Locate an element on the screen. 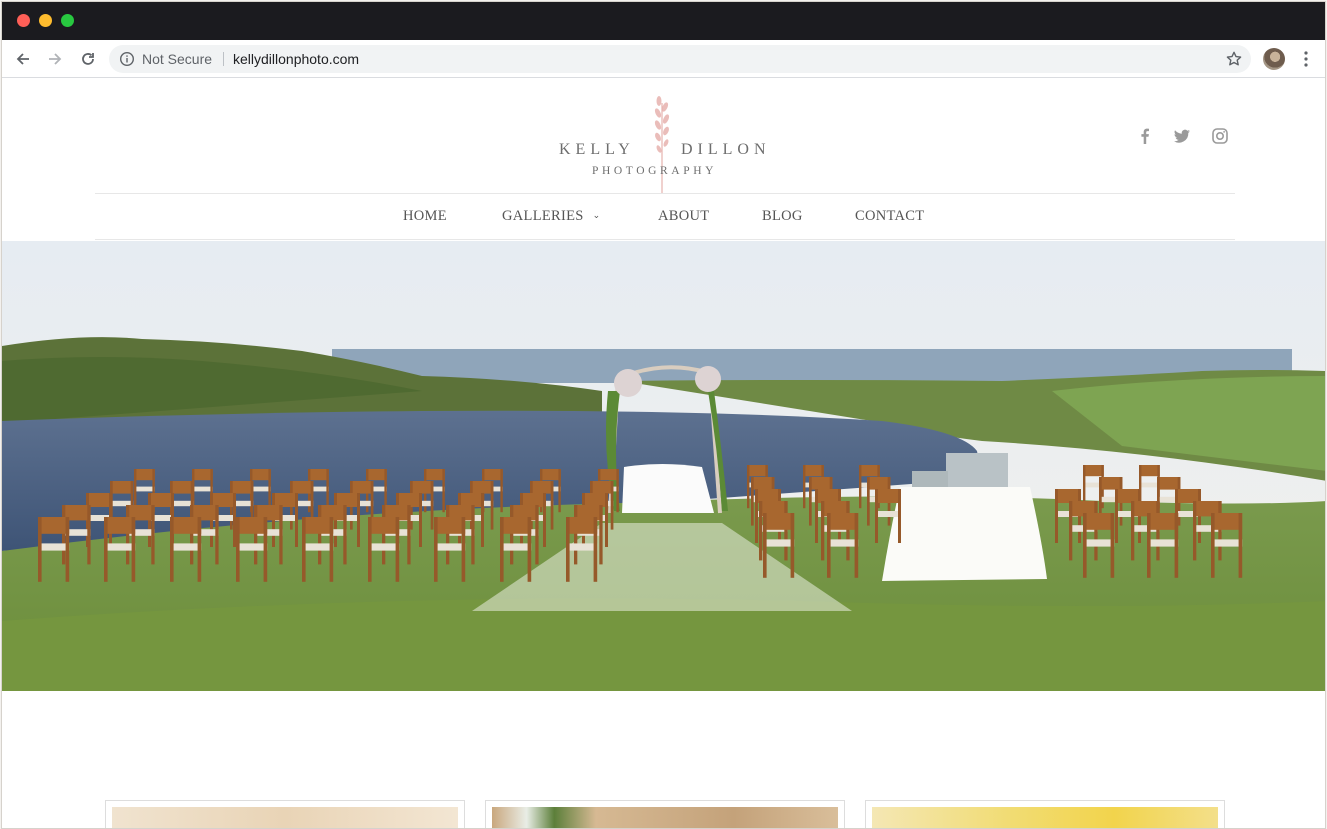 This screenshot has height=829, width=1327. star-icon is located at coordinates (1234, 59).